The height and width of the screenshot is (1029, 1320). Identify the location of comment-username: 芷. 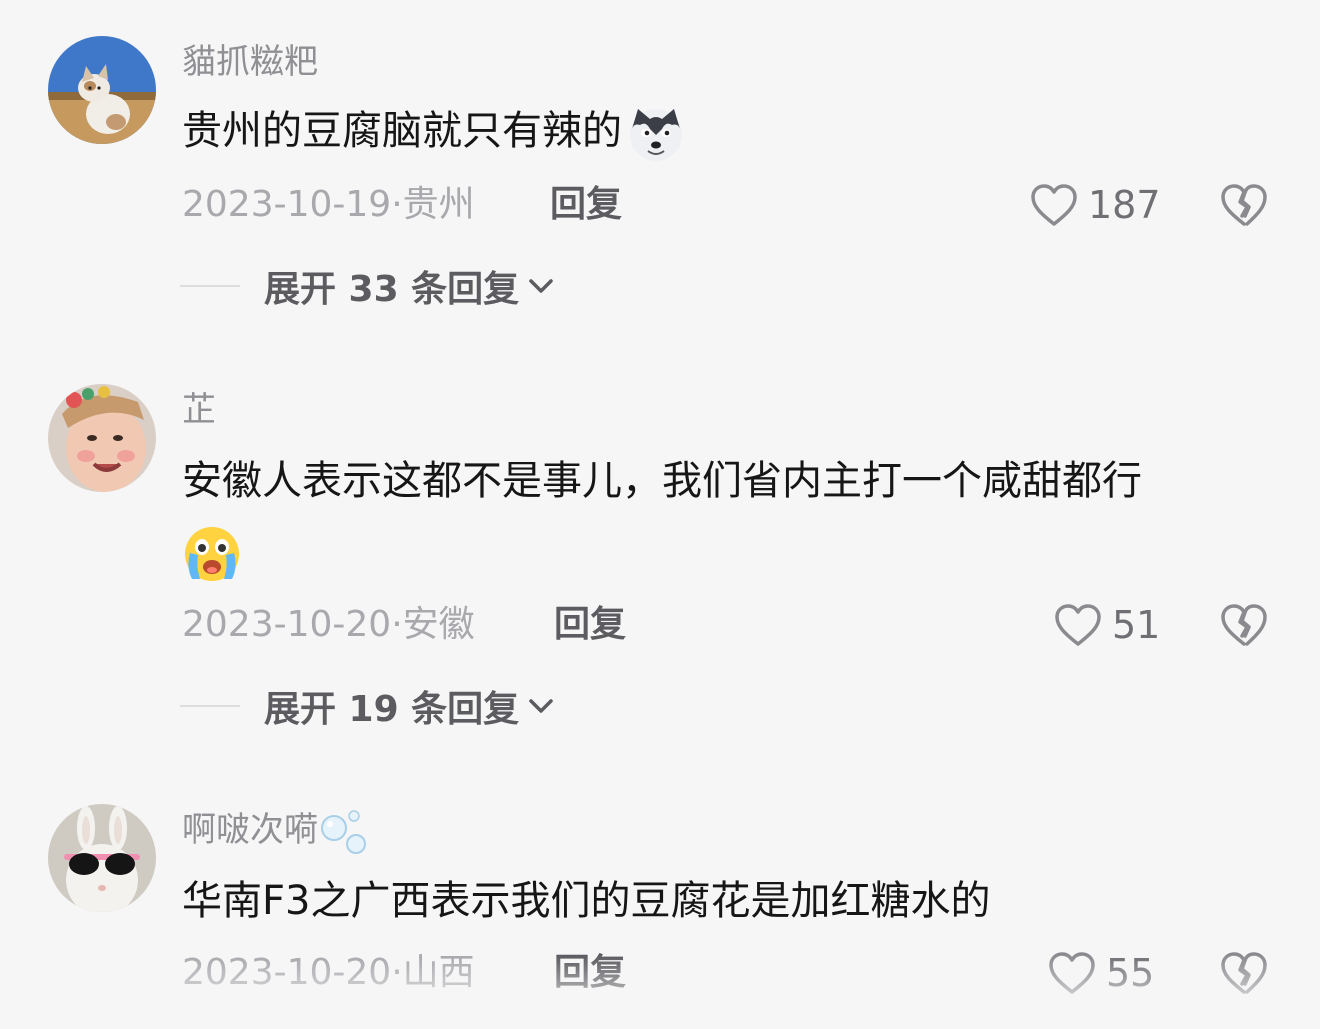
(199, 410).